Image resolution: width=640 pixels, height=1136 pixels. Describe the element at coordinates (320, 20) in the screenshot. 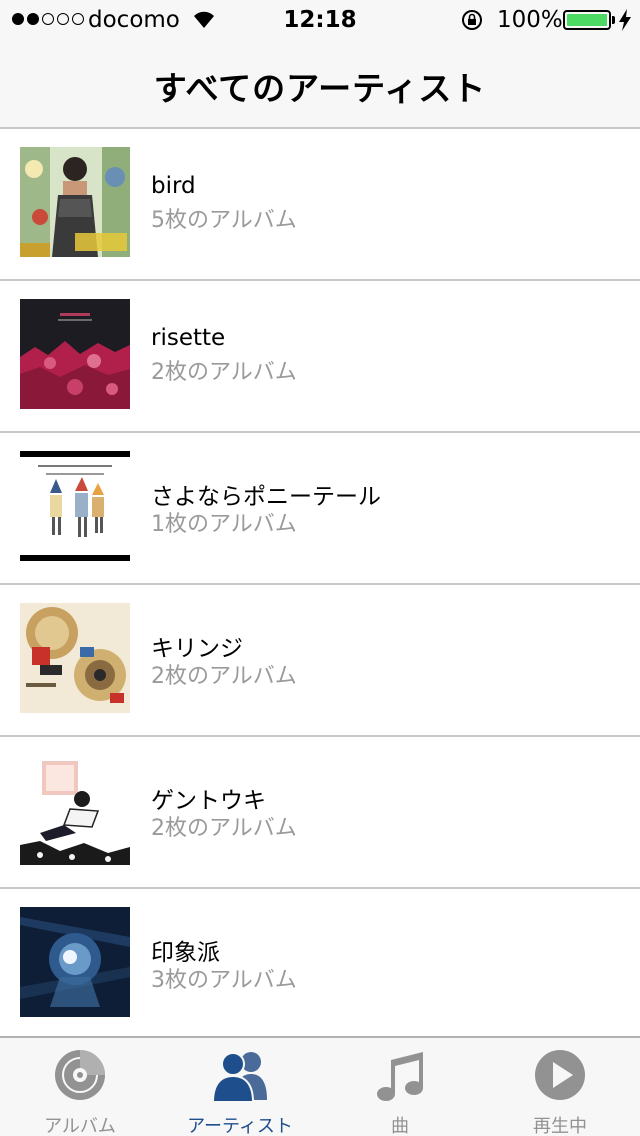

I see `status-bar: docomo 12:18 100%` at that location.